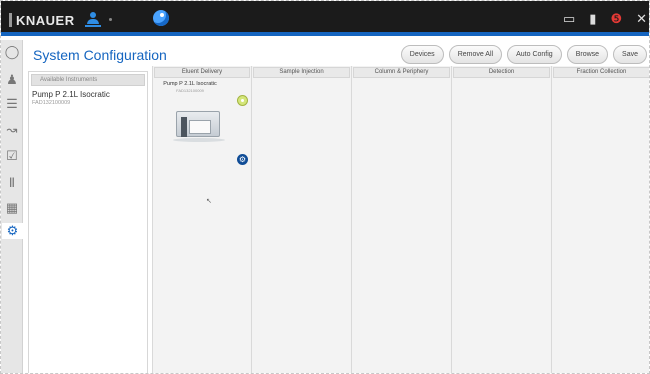 This screenshot has width=650, height=374. Describe the element at coordinates (475, 54) in the screenshot. I see `remove-all-button: Remove All` at that location.